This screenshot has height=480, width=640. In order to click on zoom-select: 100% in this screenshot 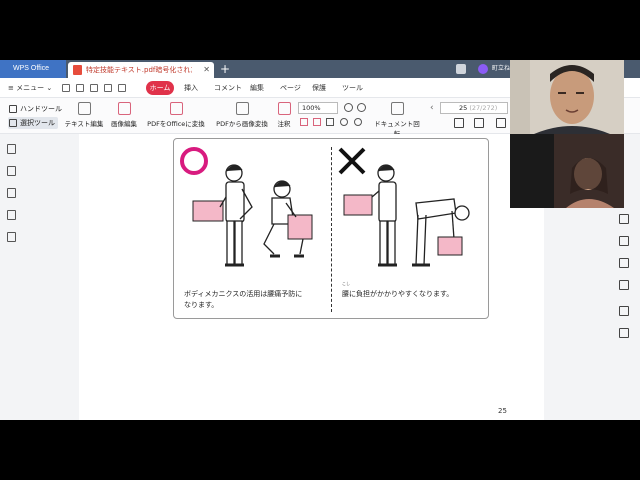, I will do `click(318, 108)`.